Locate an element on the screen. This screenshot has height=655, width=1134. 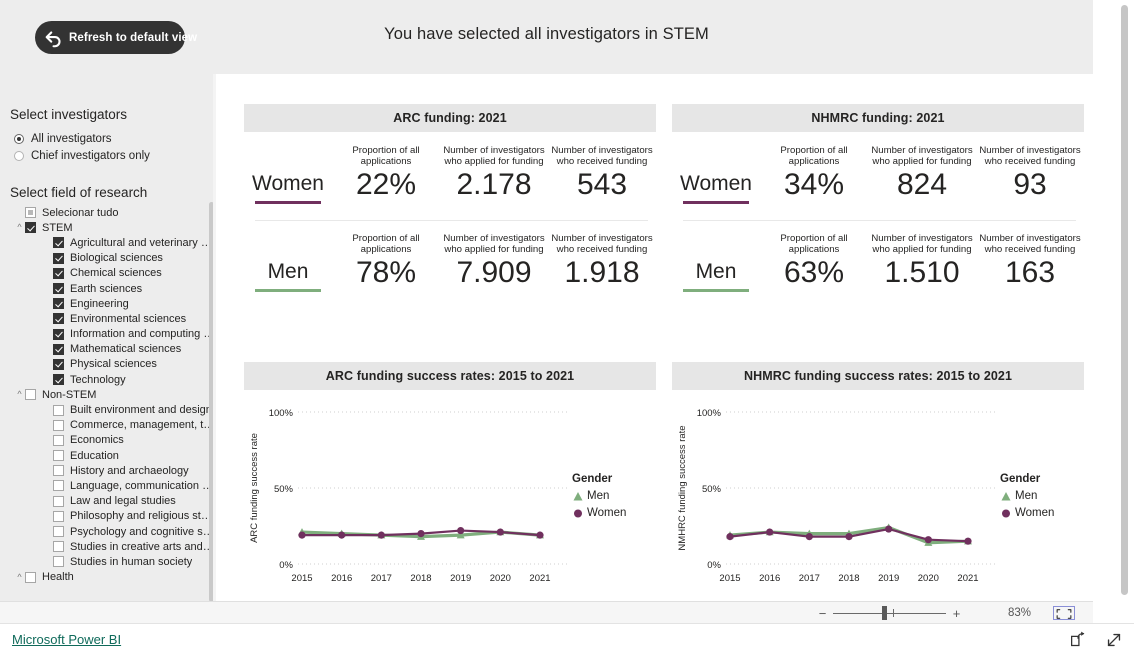
zoom-in-button: + is located at coordinates (956, 613).